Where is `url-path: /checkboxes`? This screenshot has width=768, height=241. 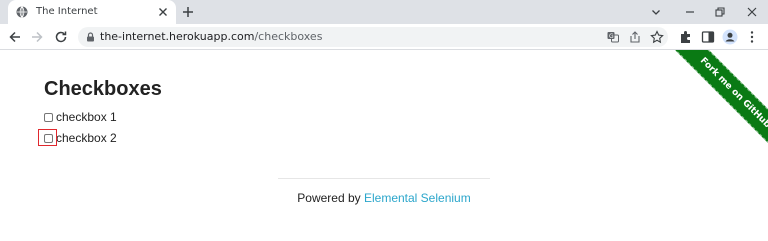
url-path: /checkboxes is located at coordinates (288, 36).